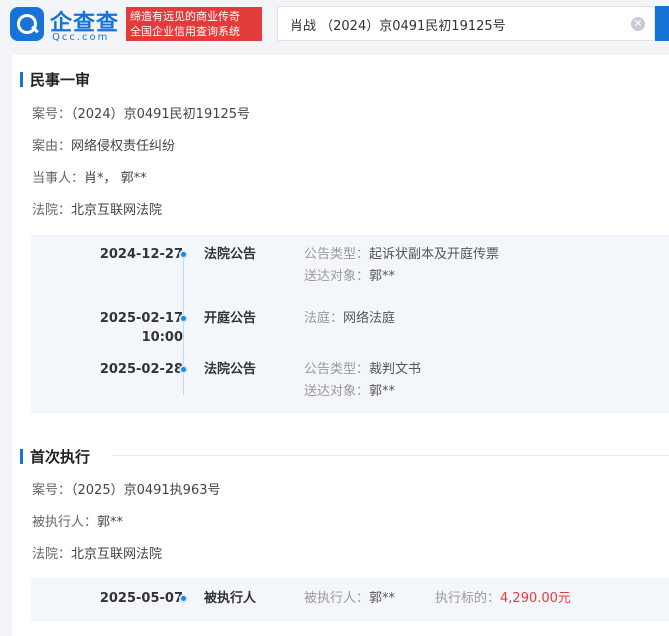 This screenshot has width=669, height=636. What do you see at coordinates (141, 318) in the screenshot?
I see `timeline-date: 2025-02-17` at bounding box center [141, 318].